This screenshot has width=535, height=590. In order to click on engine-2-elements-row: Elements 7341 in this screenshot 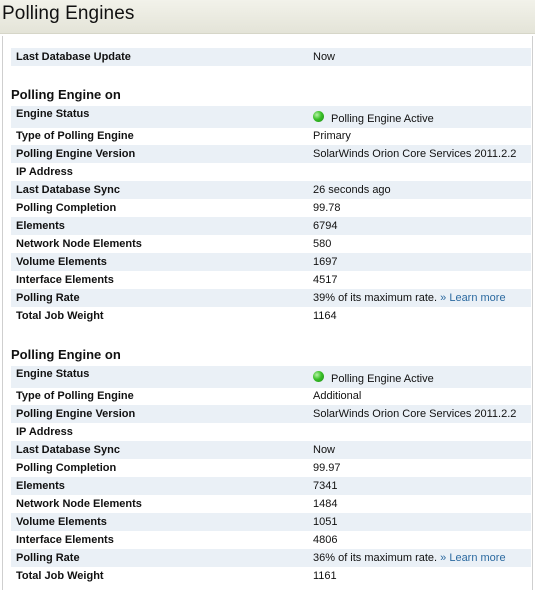, I will do `click(271, 486)`.